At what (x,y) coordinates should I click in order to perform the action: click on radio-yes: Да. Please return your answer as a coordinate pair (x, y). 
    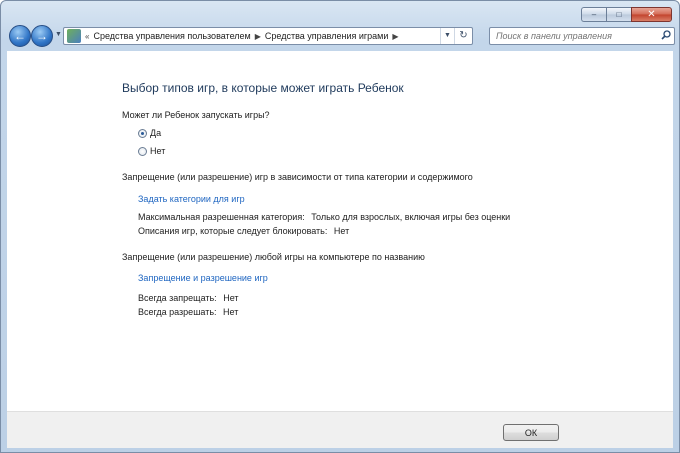
    Looking at the image, I should click on (149, 133).